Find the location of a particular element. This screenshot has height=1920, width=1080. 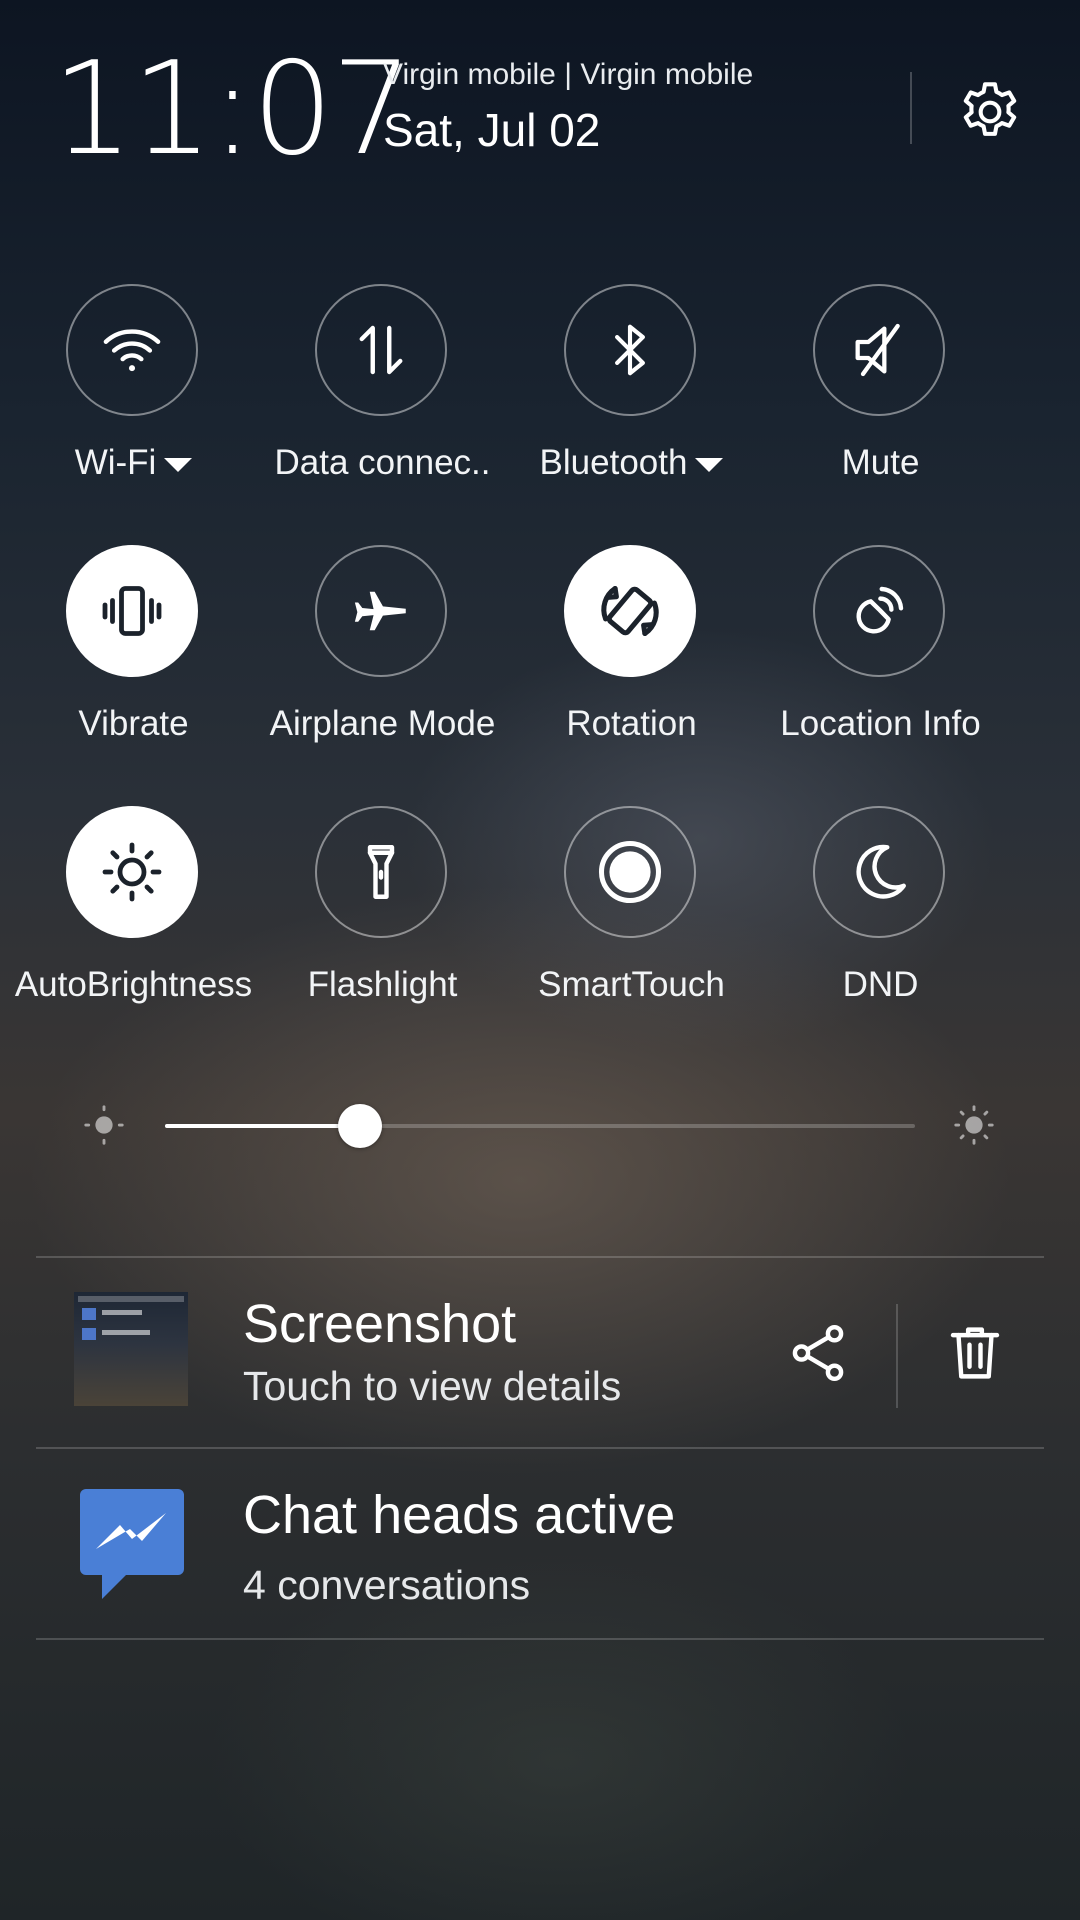

bluetooth-icon is located at coordinates (630, 350).